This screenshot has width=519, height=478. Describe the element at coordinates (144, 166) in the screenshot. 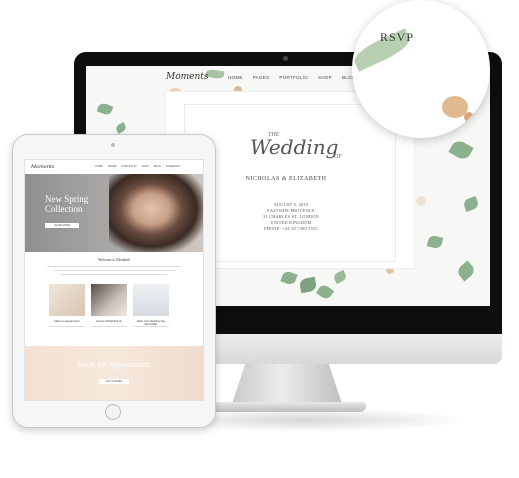

I see `tablet-nav-shop: SHOP` at that location.